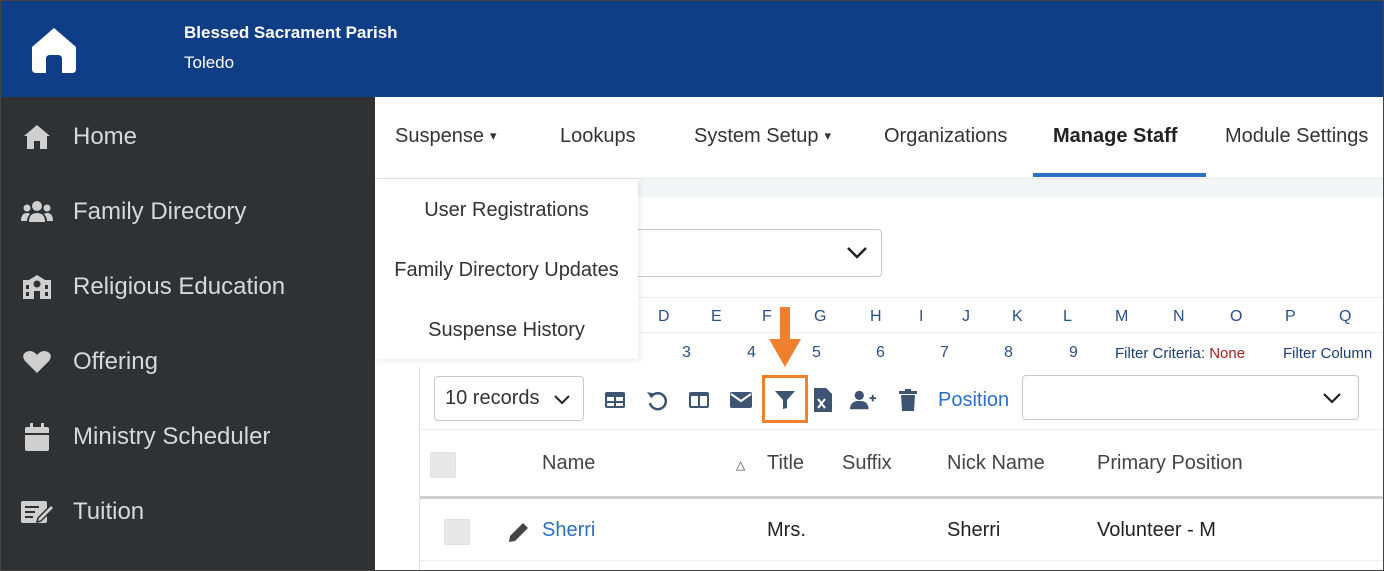  Describe the element at coordinates (823, 400) in the screenshot. I see `excel-export-icon` at that location.